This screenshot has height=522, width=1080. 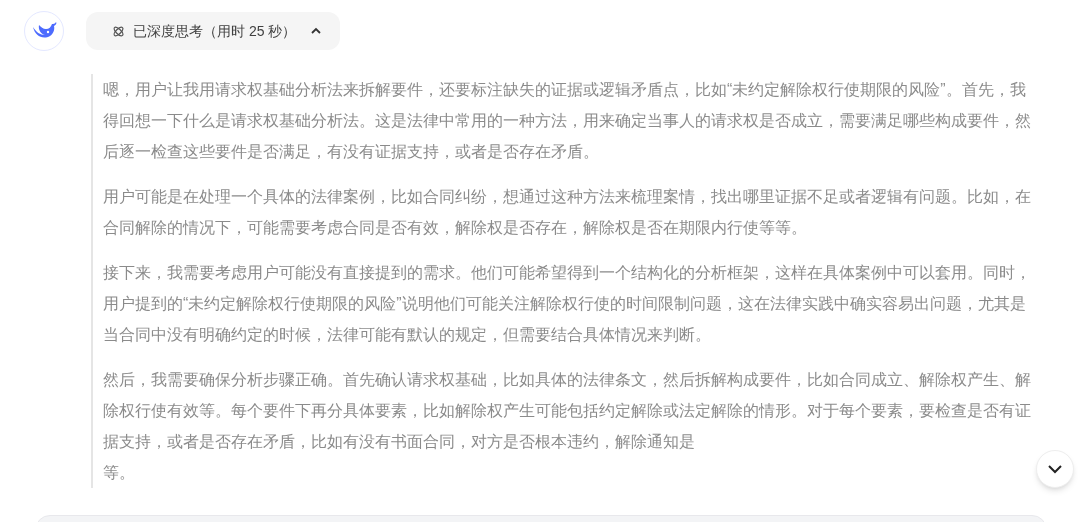 I want to click on scroll-down-button, so click(x=1055, y=469).